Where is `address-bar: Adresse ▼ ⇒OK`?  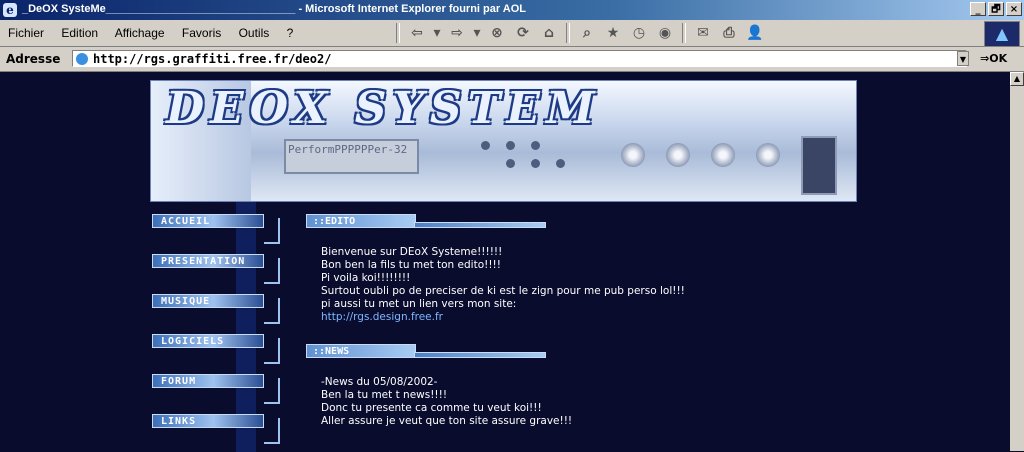 address-bar: Adresse ▼ ⇒OK is located at coordinates (512, 59).